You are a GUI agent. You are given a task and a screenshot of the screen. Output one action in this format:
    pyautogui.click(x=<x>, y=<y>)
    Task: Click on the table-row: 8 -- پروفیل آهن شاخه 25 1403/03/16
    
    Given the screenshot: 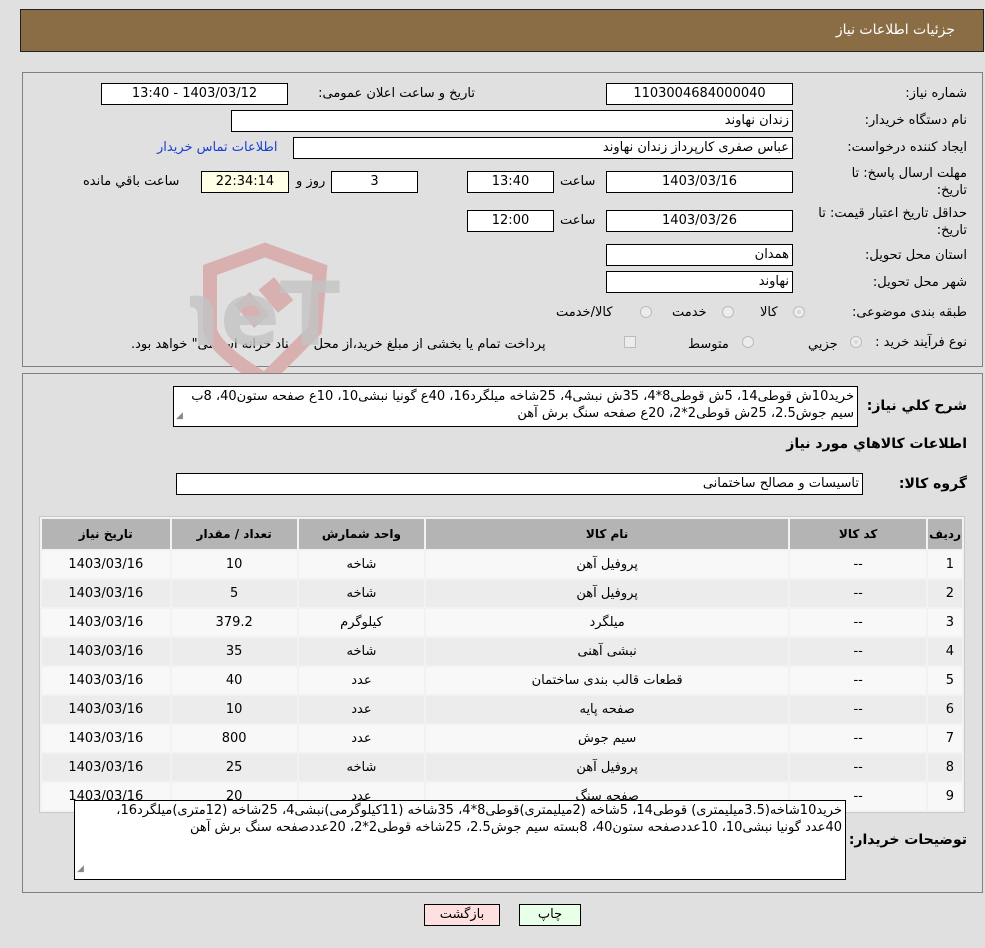 What is the action you would take?
    pyautogui.click(x=502, y=767)
    